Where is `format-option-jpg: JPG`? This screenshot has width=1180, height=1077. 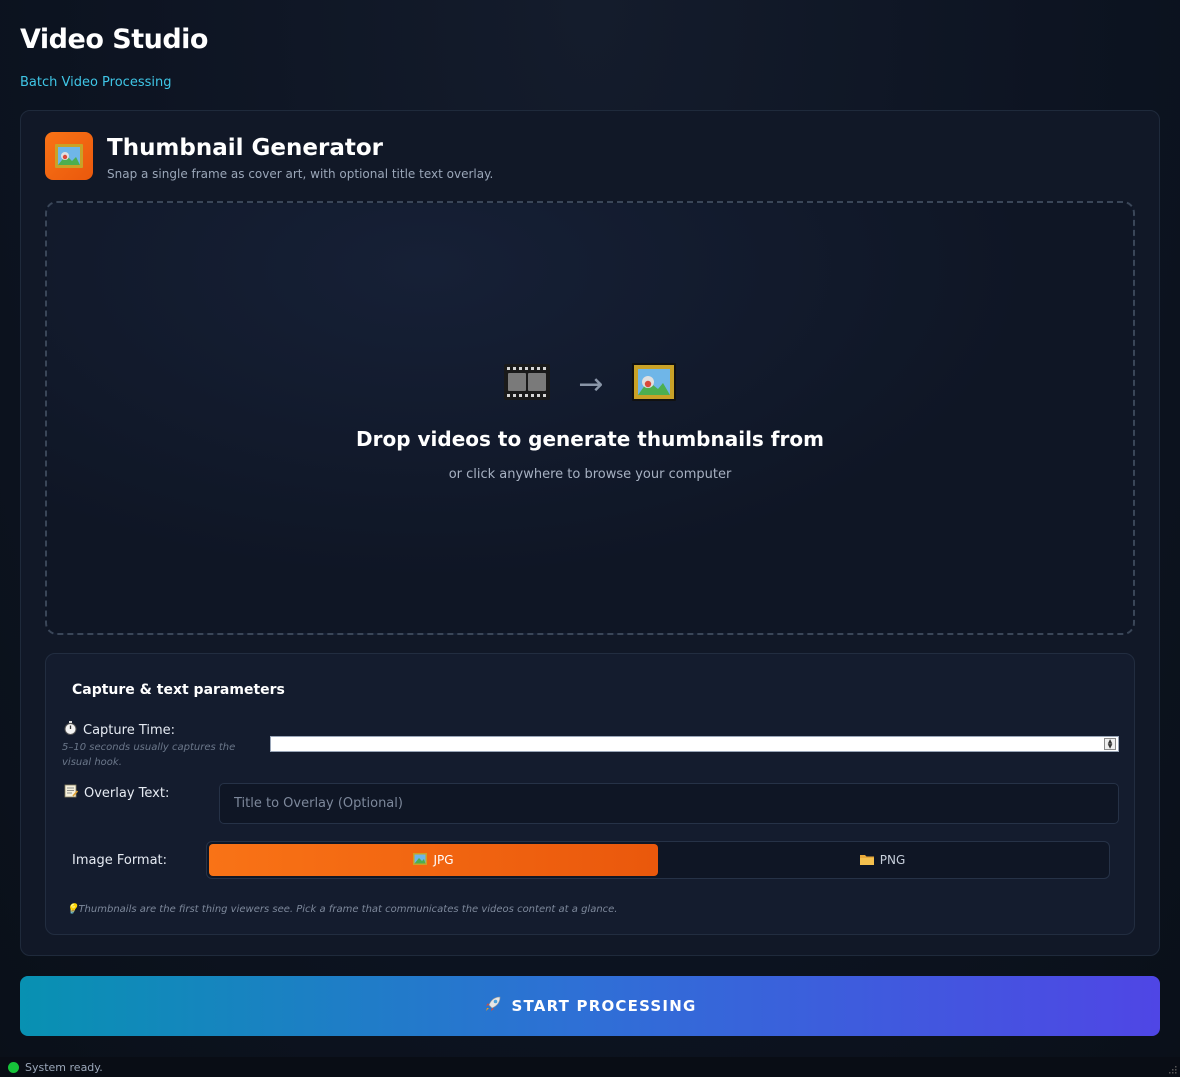 format-option-jpg: JPG is located at coordinates (433, 860).